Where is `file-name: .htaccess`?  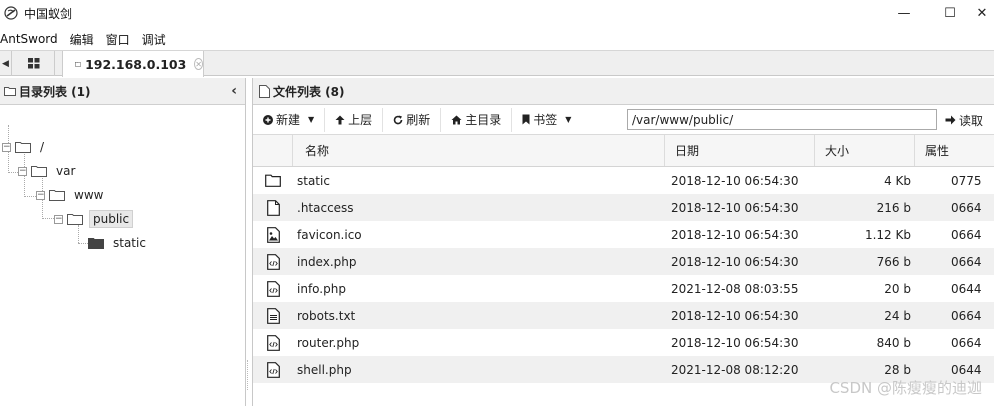
file-name: .htaccess is located at coordinates (325, 207).